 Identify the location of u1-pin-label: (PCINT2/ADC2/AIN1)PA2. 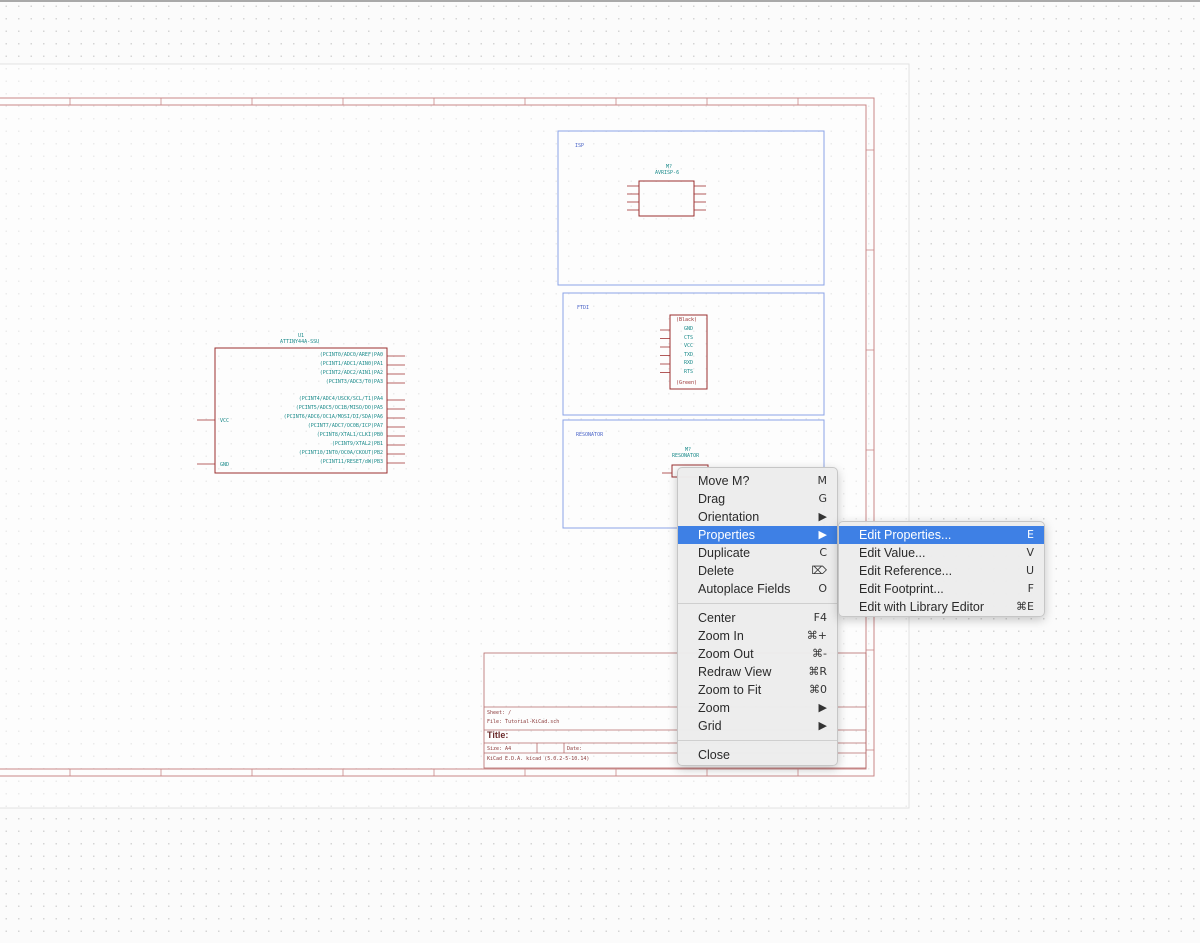
(351, 373).